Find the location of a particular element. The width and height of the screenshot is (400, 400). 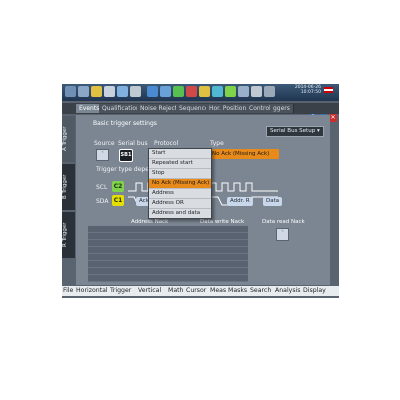

menu-meas: Meas is located at coordinates (218, 291).